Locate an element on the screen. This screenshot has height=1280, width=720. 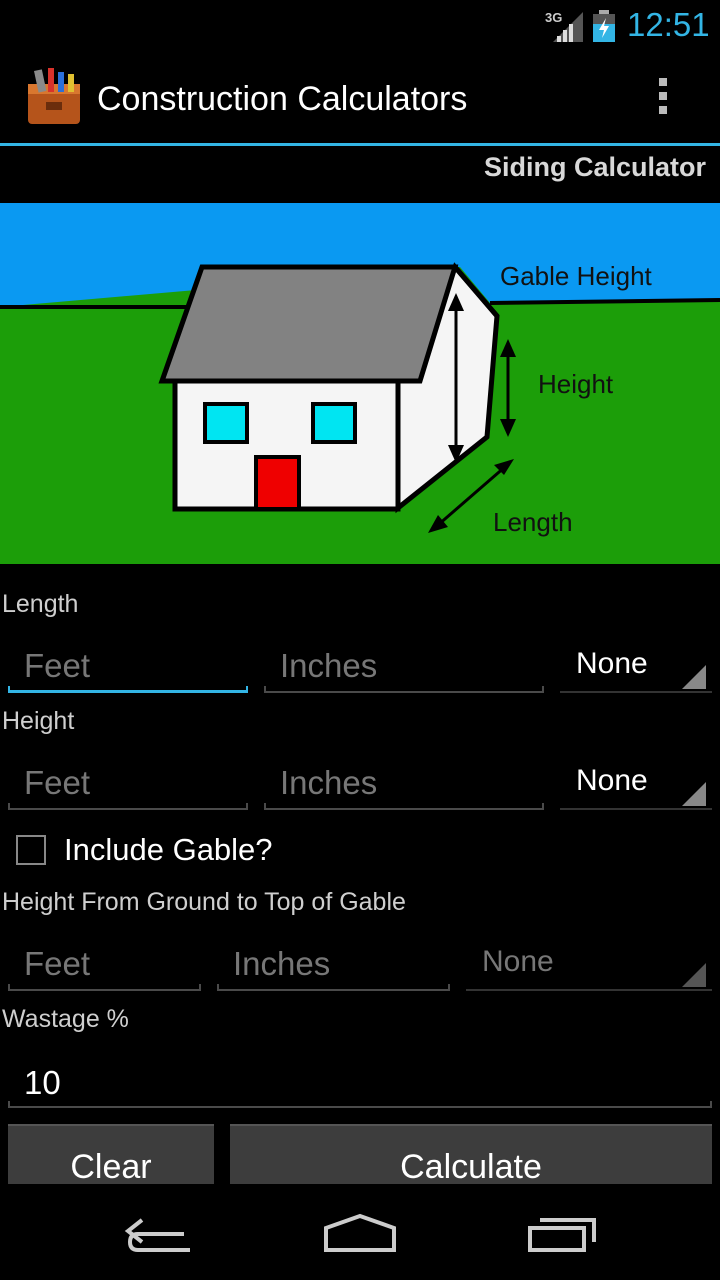
wastage-label: Wastage % is located at coordinates (65, 1019).